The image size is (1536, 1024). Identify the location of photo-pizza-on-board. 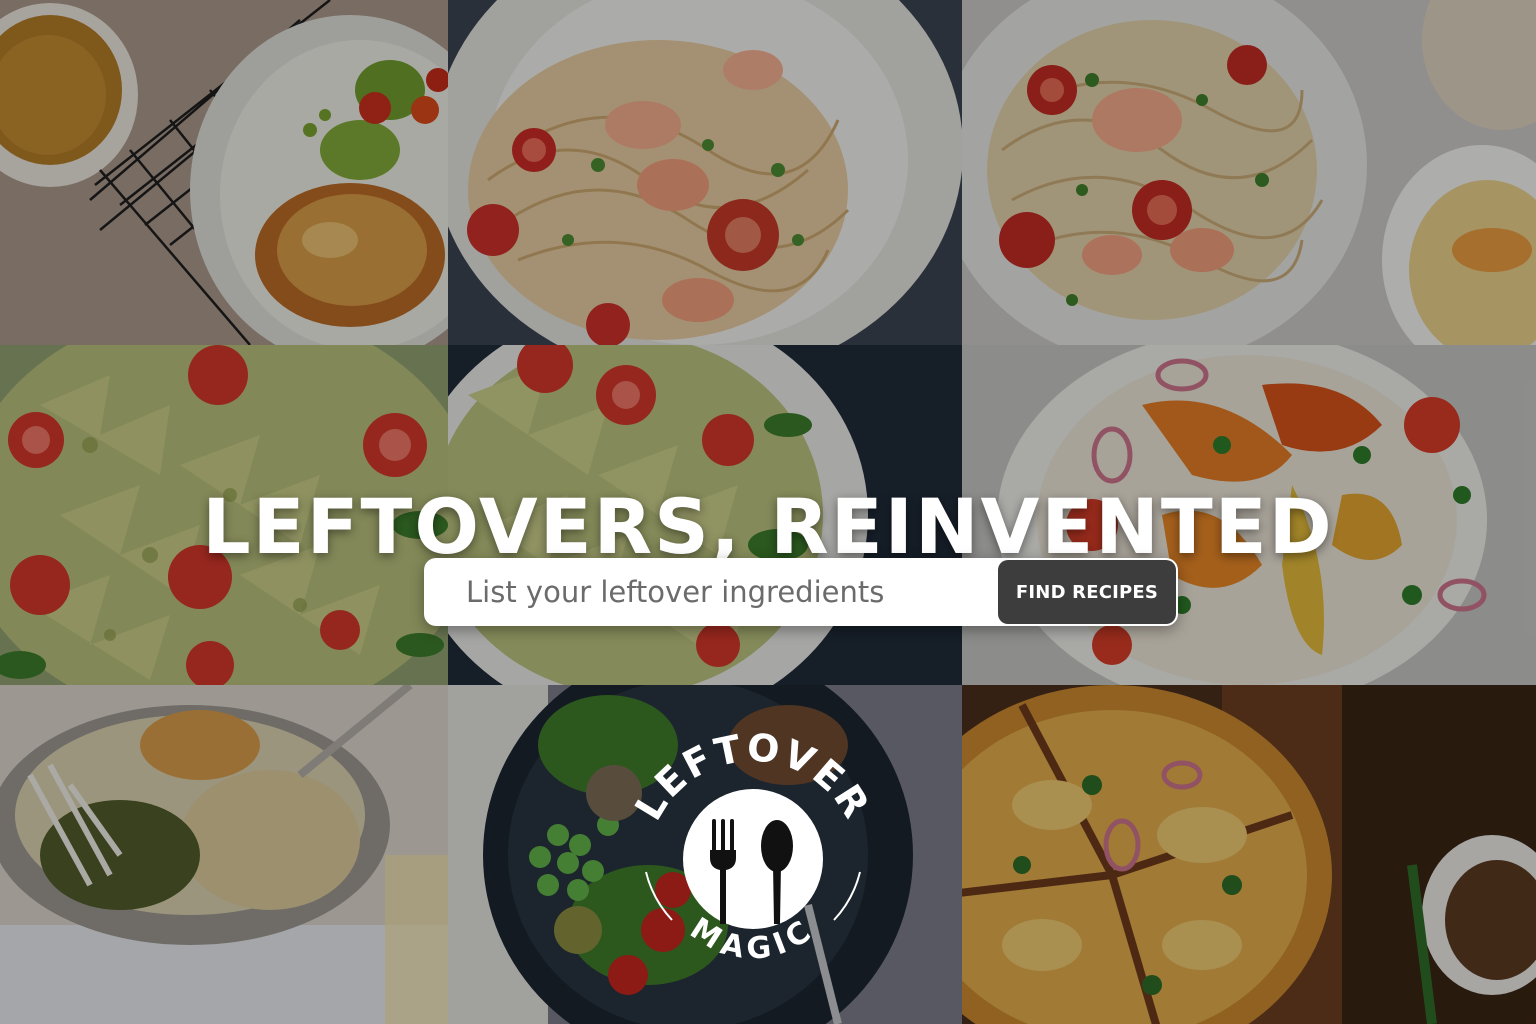
(1249, 854).